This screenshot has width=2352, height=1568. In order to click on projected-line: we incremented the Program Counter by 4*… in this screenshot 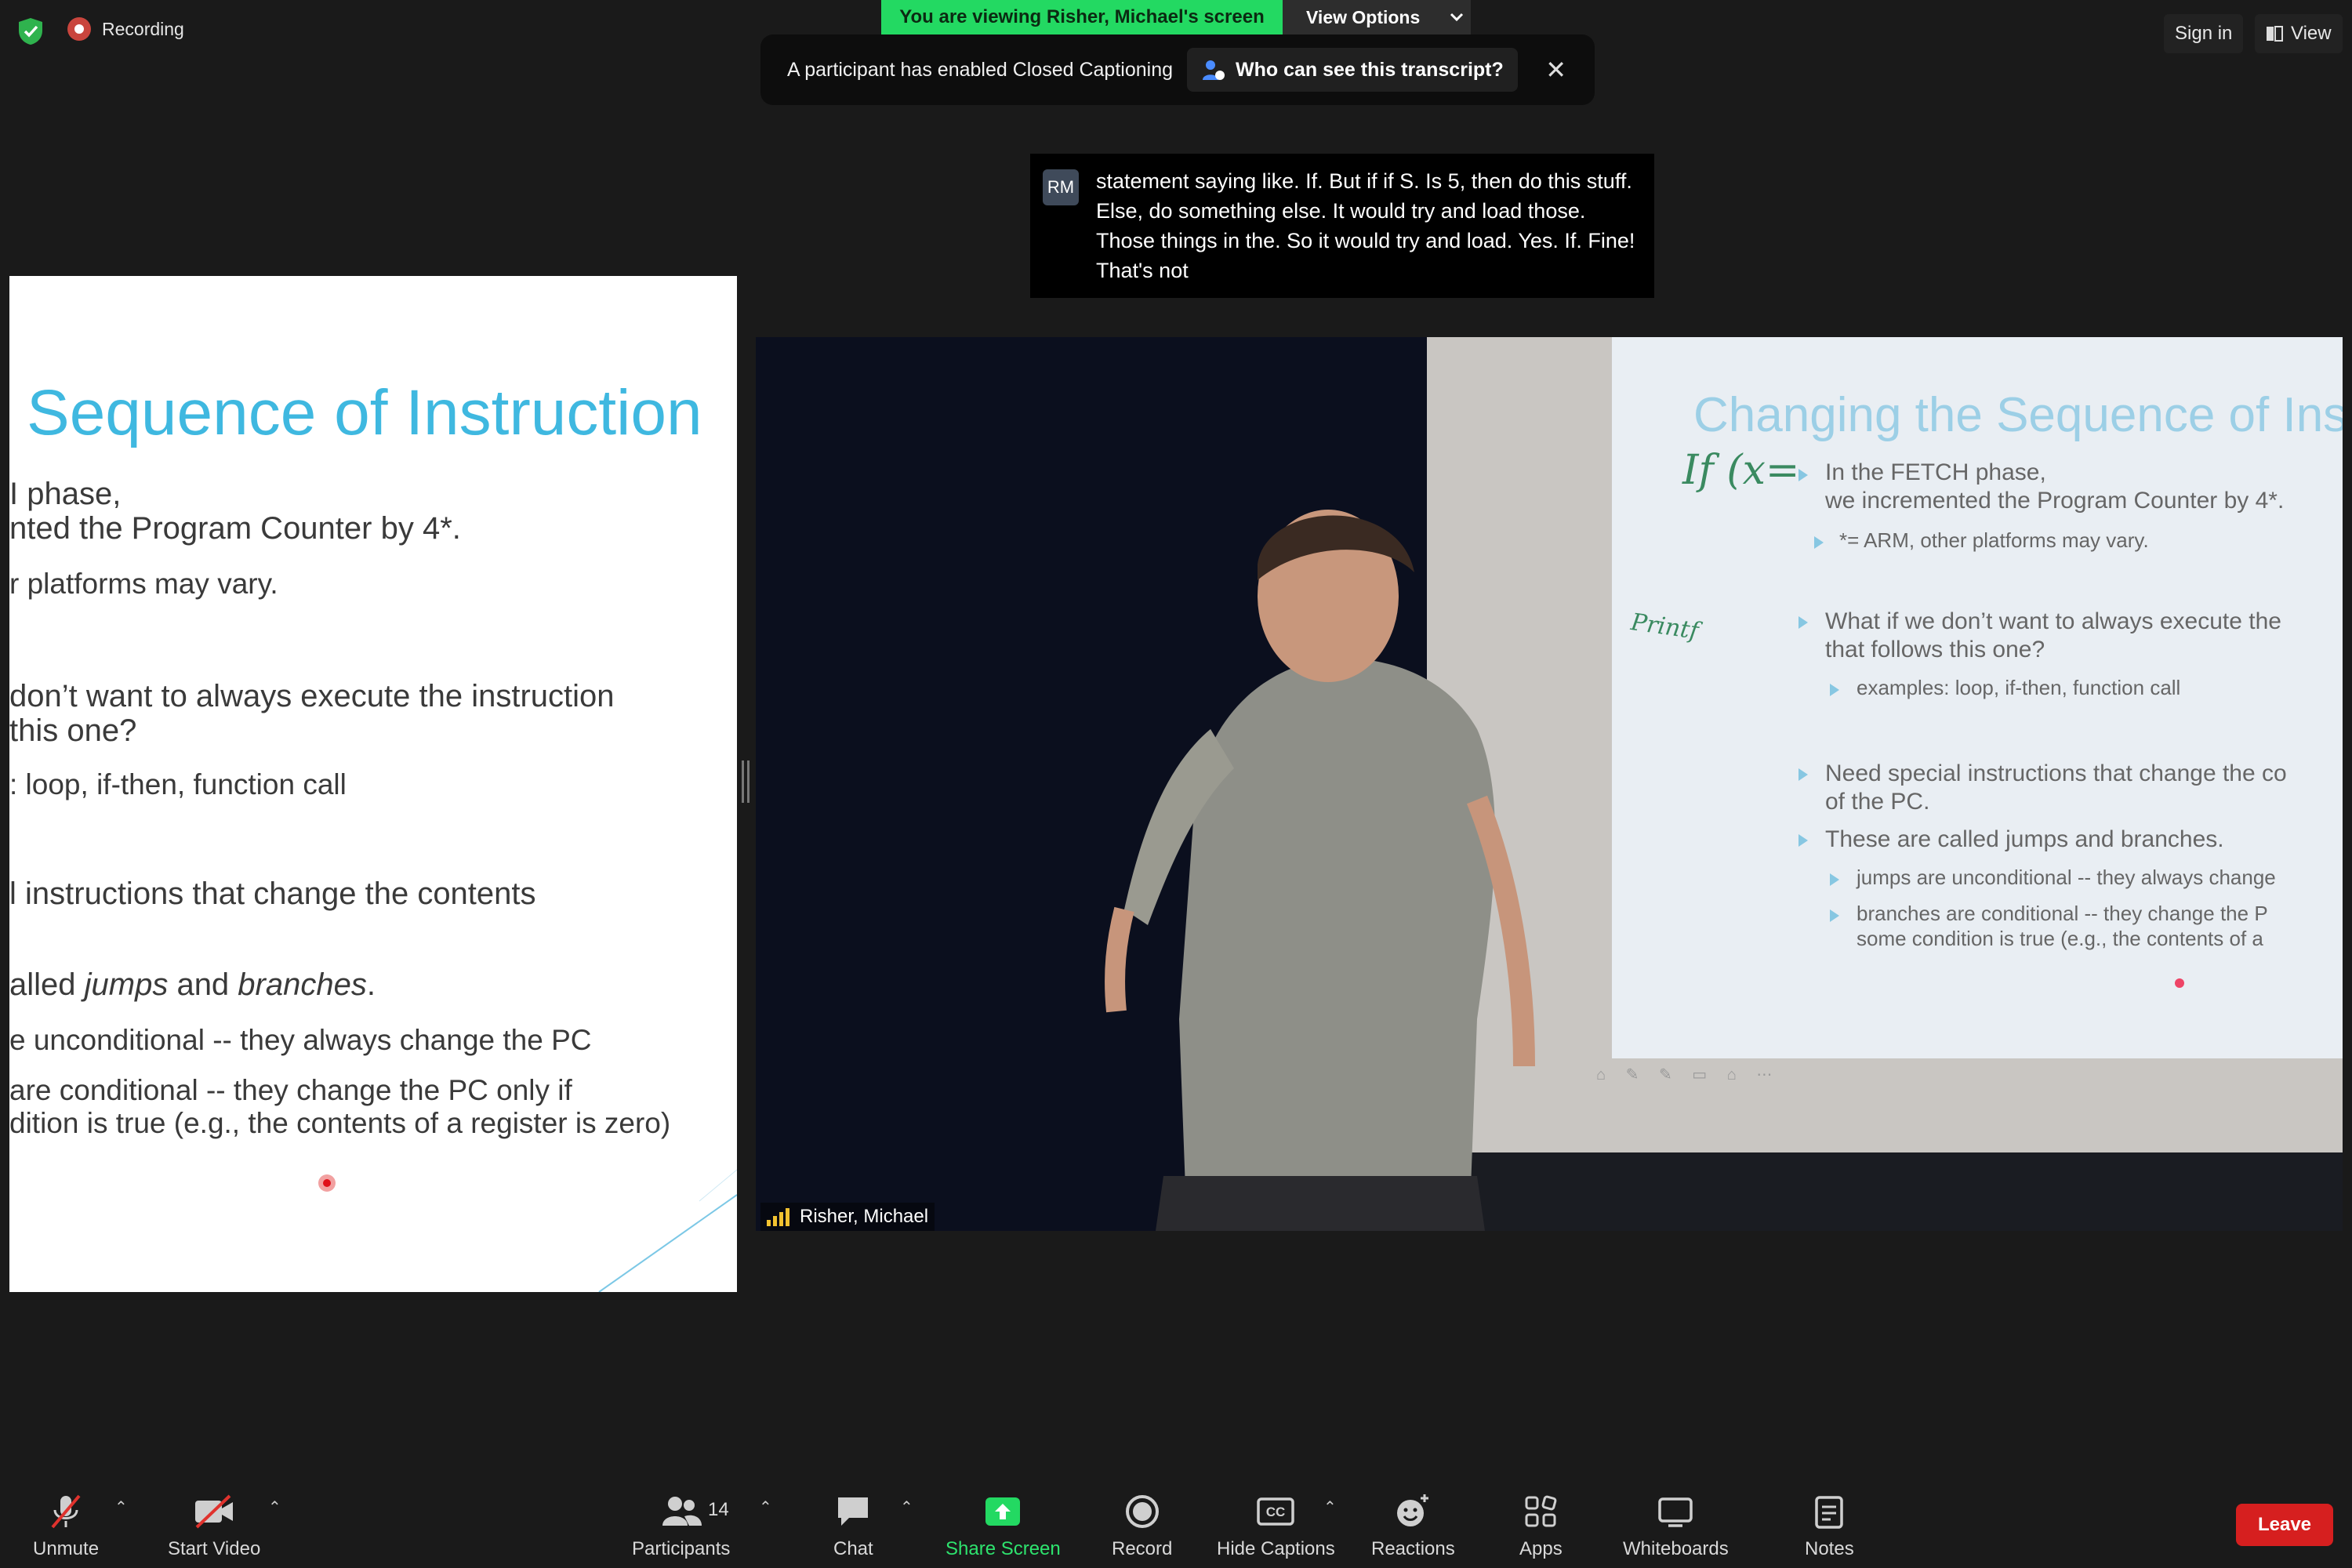, I will do `click(2055, 501)`.